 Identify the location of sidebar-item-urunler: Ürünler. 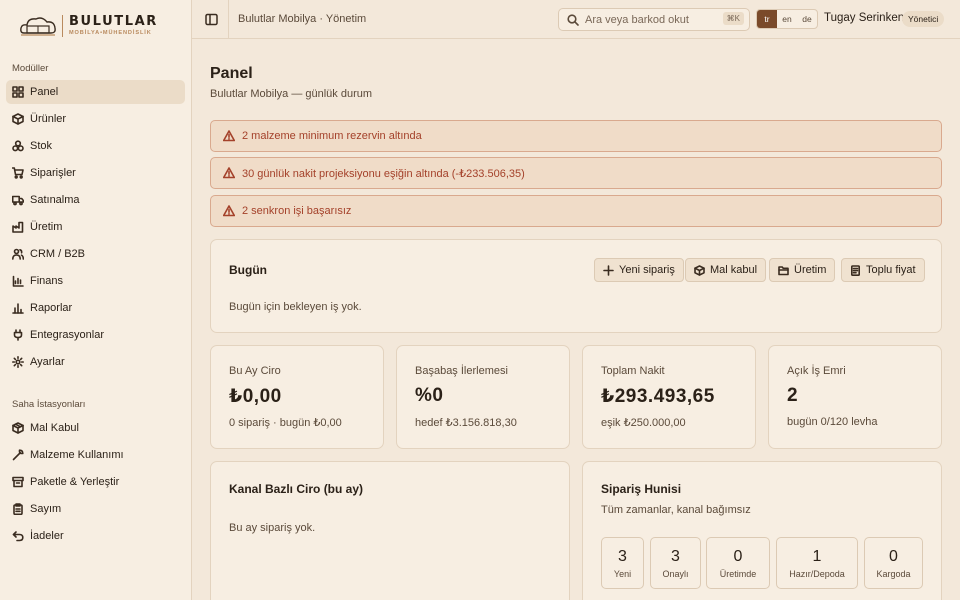
(95, 119).